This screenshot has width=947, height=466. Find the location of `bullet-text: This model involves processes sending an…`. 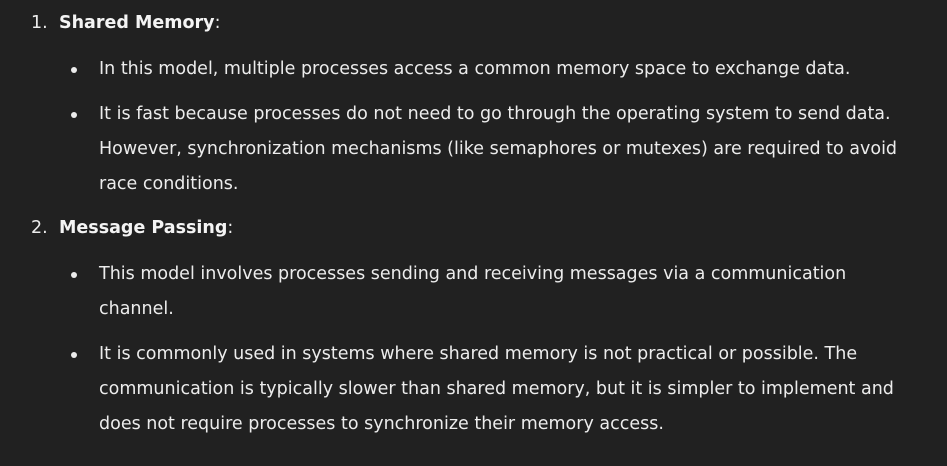

bullet-text: This model involves processes sending an… is located at coordinates (473, 291).